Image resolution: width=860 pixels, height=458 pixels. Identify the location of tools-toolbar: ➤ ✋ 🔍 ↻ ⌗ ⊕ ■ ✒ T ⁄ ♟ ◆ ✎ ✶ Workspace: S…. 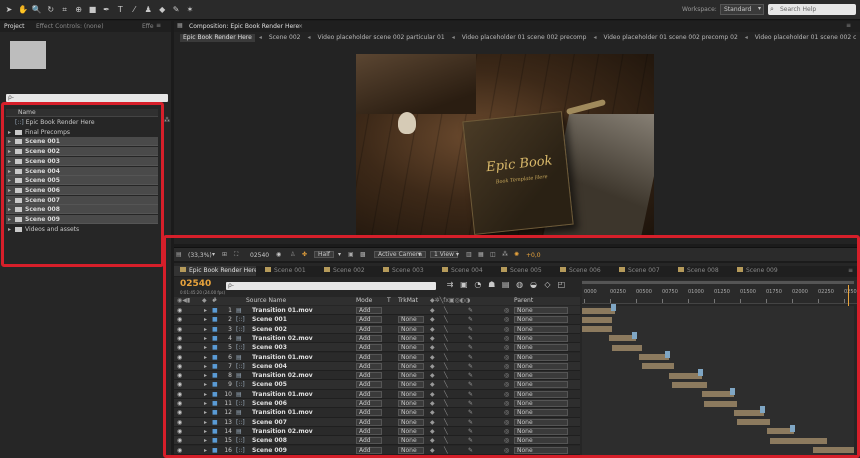
(430, 10).